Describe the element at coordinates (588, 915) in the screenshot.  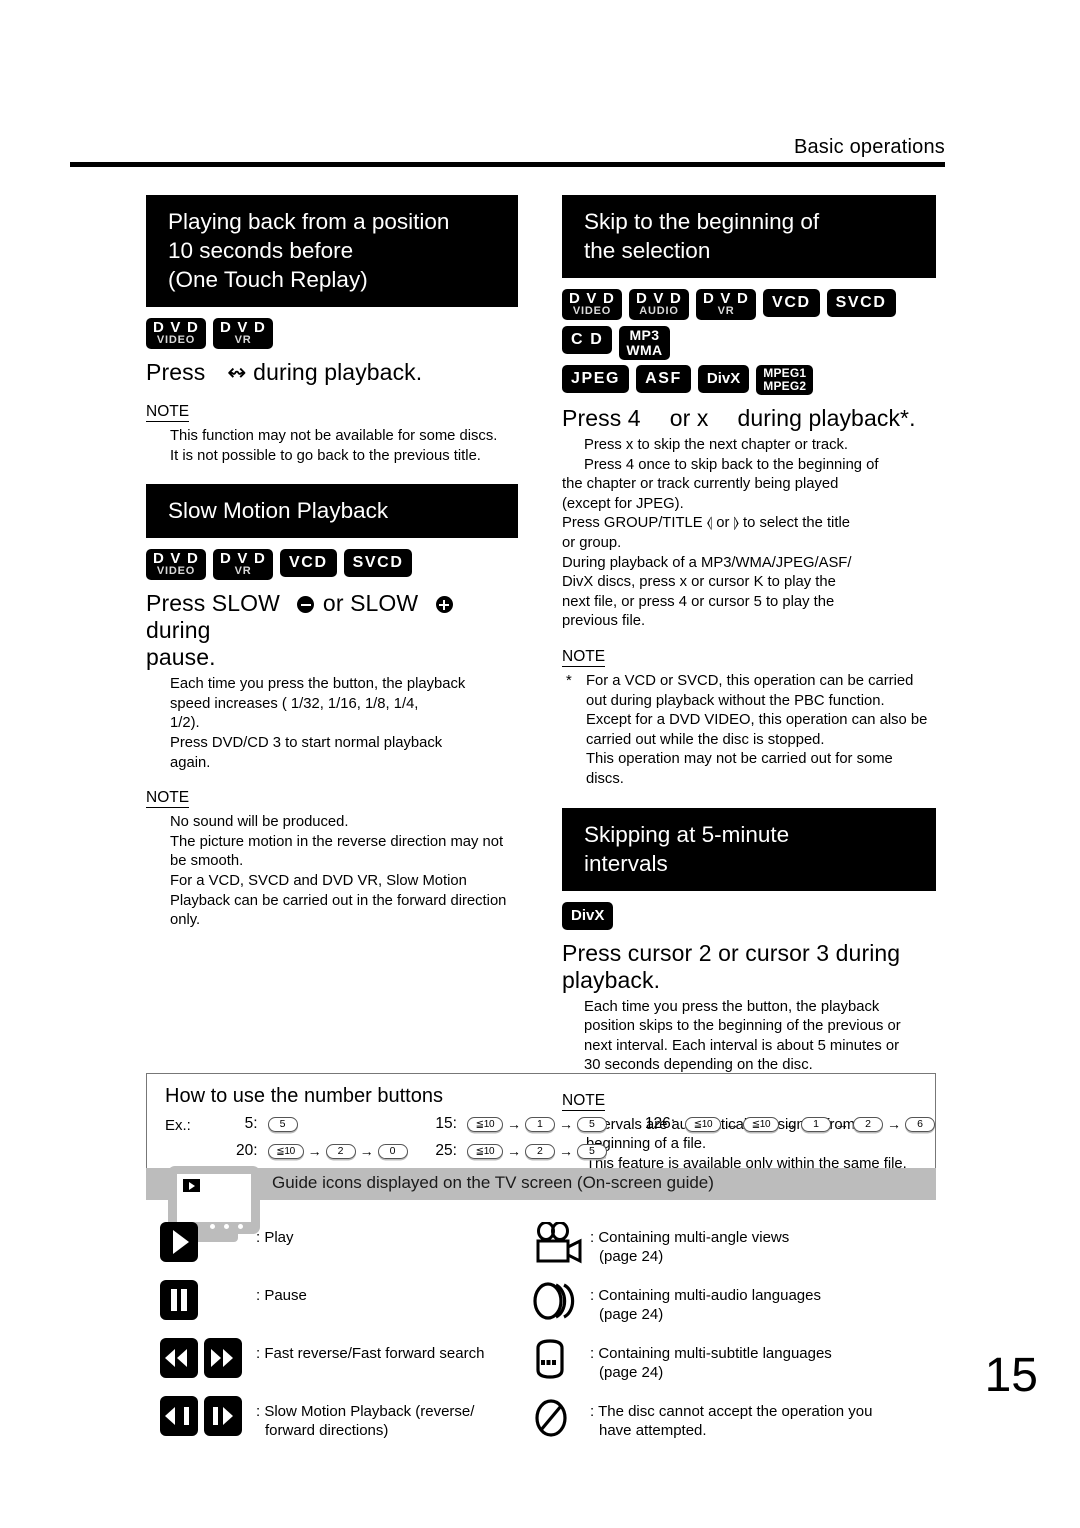
I see `media-badge-divx: DivX` at that location.